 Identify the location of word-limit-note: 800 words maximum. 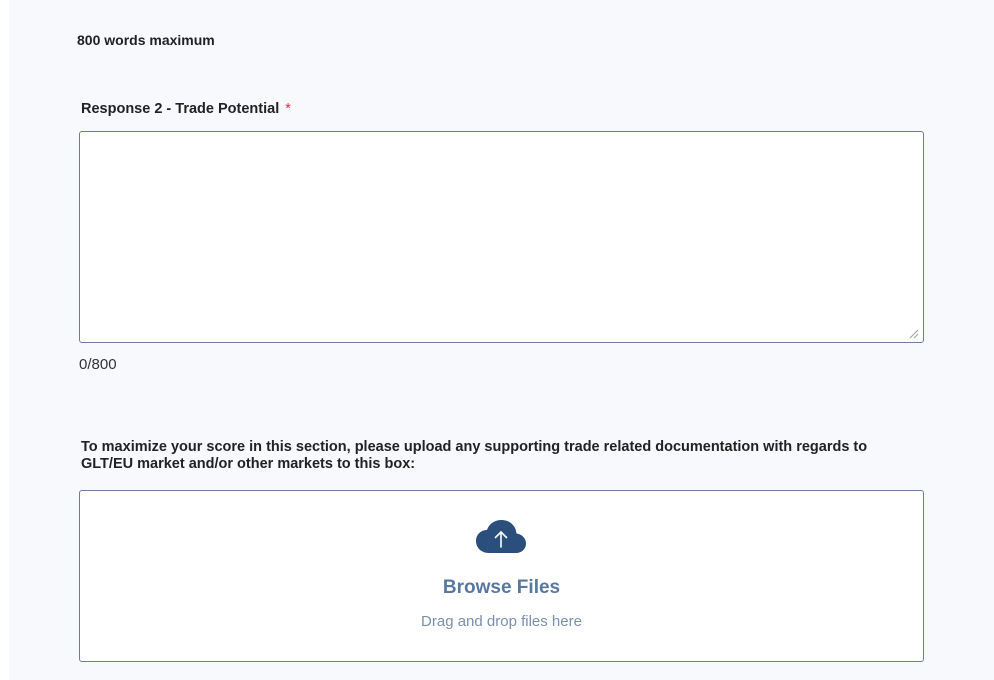
(146, 40).